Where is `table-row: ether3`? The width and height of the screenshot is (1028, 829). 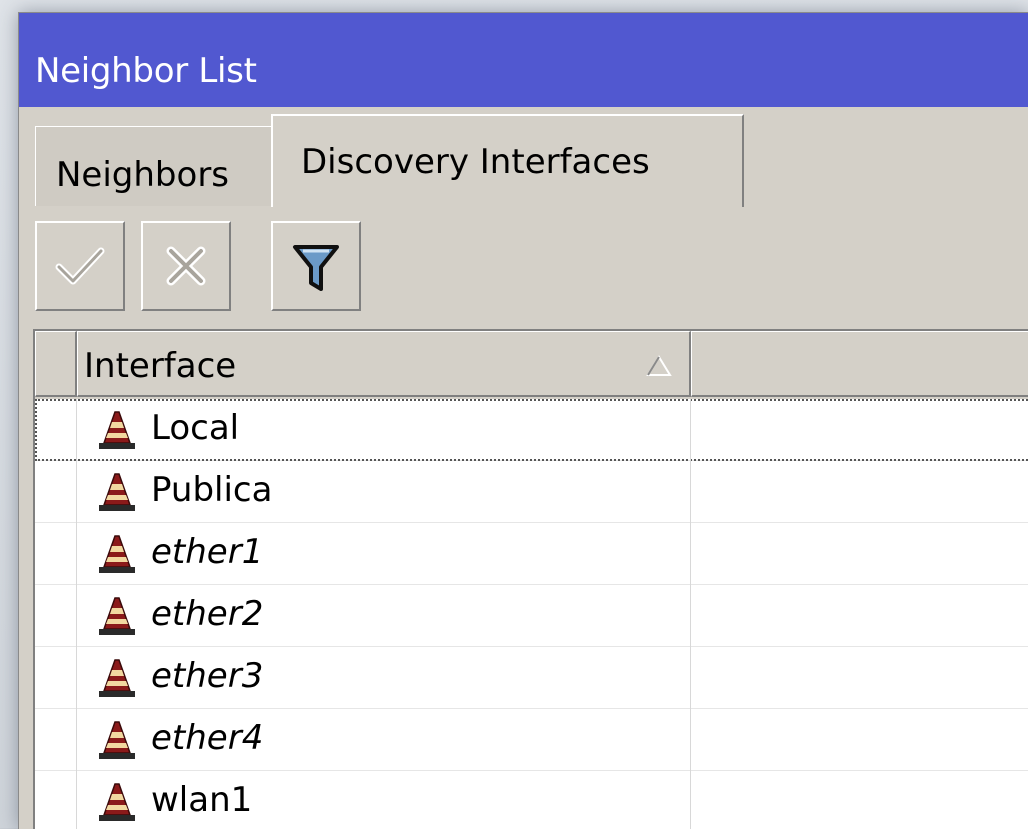 table-row: ether3 is located at coordinates (531, 678).